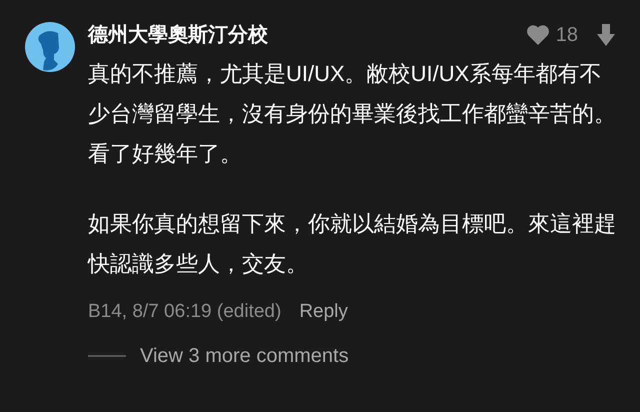 Image resolution: width=640 pixels, height=412 pixels. Describe the element at coordinates (178, 35) in the screenshot. I see `author-name: 德州大學奧斯汀分校` at that location.